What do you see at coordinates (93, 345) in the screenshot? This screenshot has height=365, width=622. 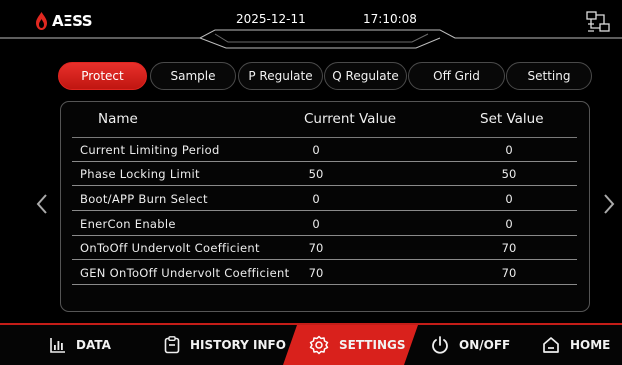 I see `nav-data-label: DATA` at bounding box center [93, 345].